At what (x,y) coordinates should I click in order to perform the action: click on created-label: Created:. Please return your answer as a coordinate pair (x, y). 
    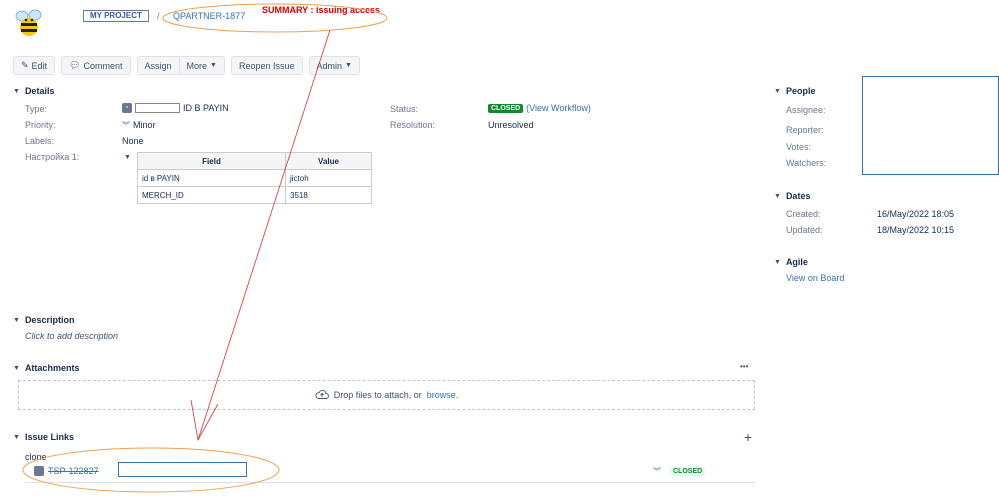
    Looking at the image, I should click on (803, 214).